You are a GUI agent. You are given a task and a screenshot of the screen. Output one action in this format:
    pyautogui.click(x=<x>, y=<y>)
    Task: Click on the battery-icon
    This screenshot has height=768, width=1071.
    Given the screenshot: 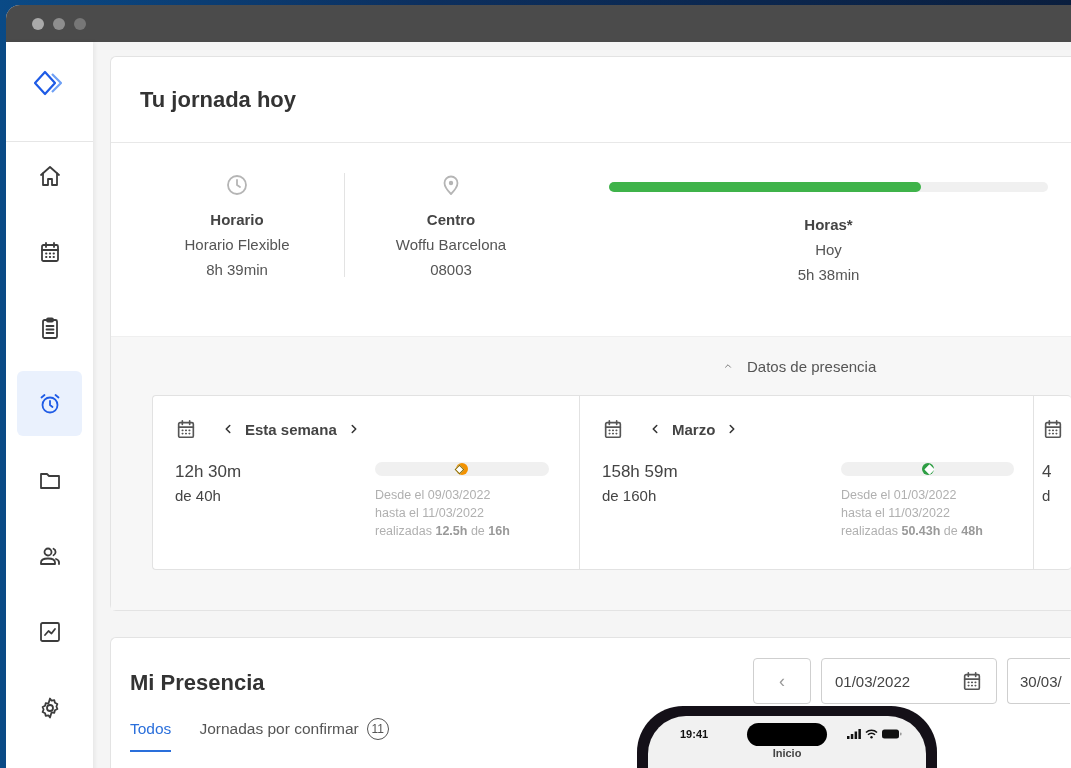 What is the action you would take?
    pyautogui.click(x=892, y=734)
    